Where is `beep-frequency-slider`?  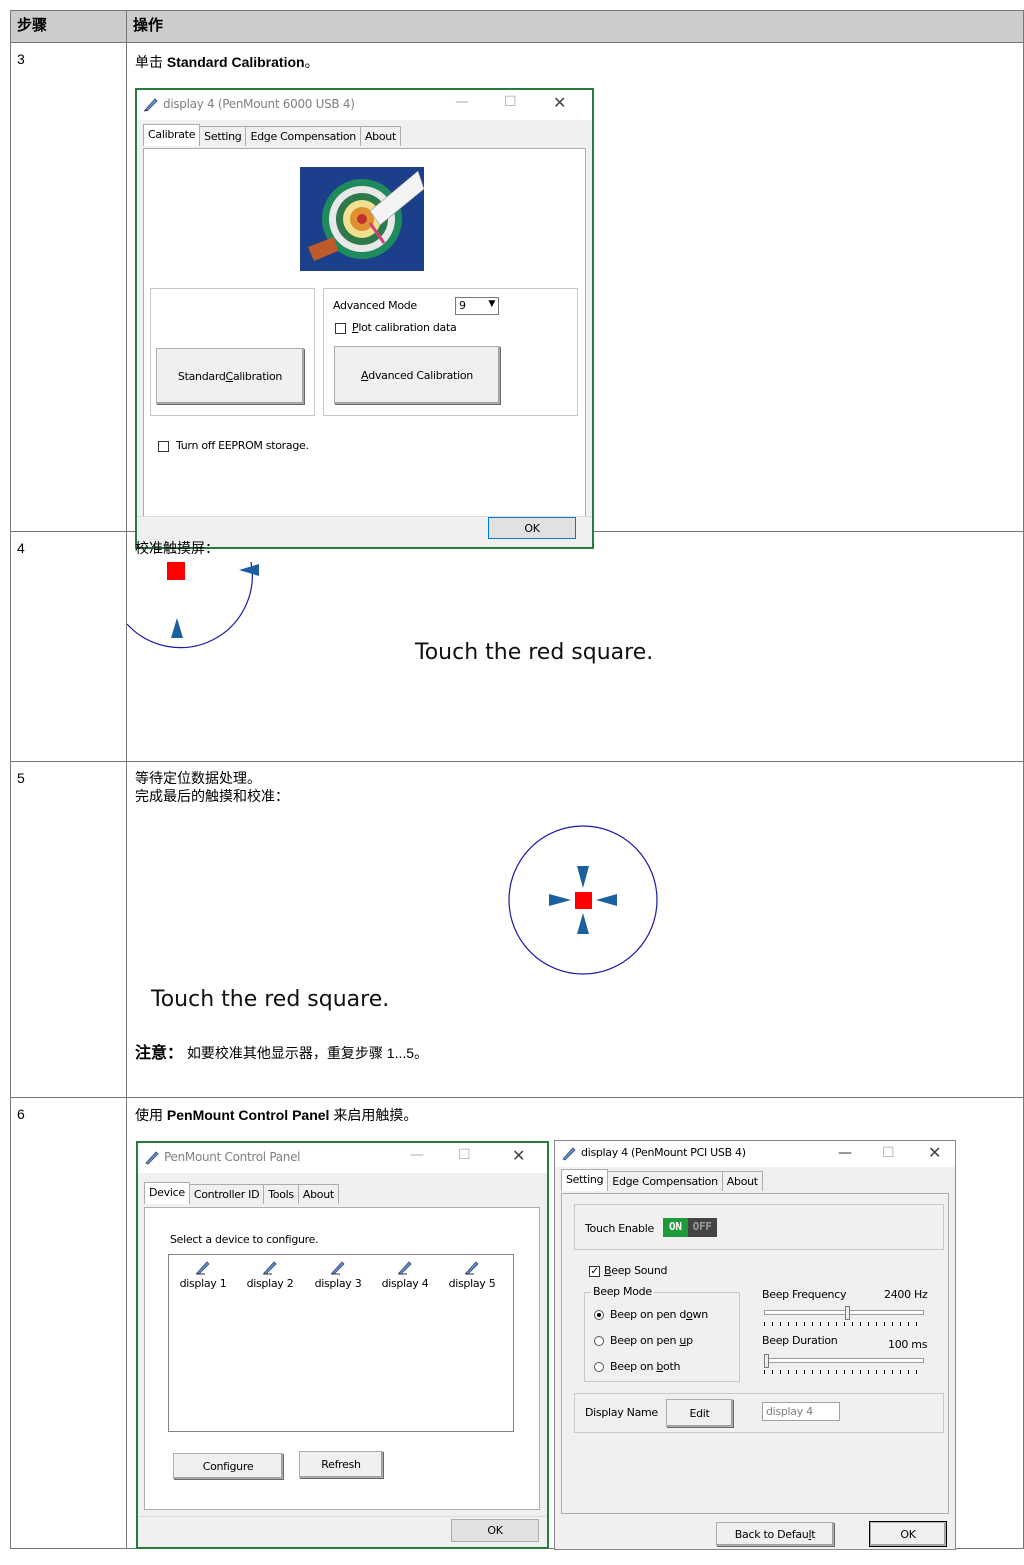
beep-frequency-slider is located at coordinates (844, 1317).